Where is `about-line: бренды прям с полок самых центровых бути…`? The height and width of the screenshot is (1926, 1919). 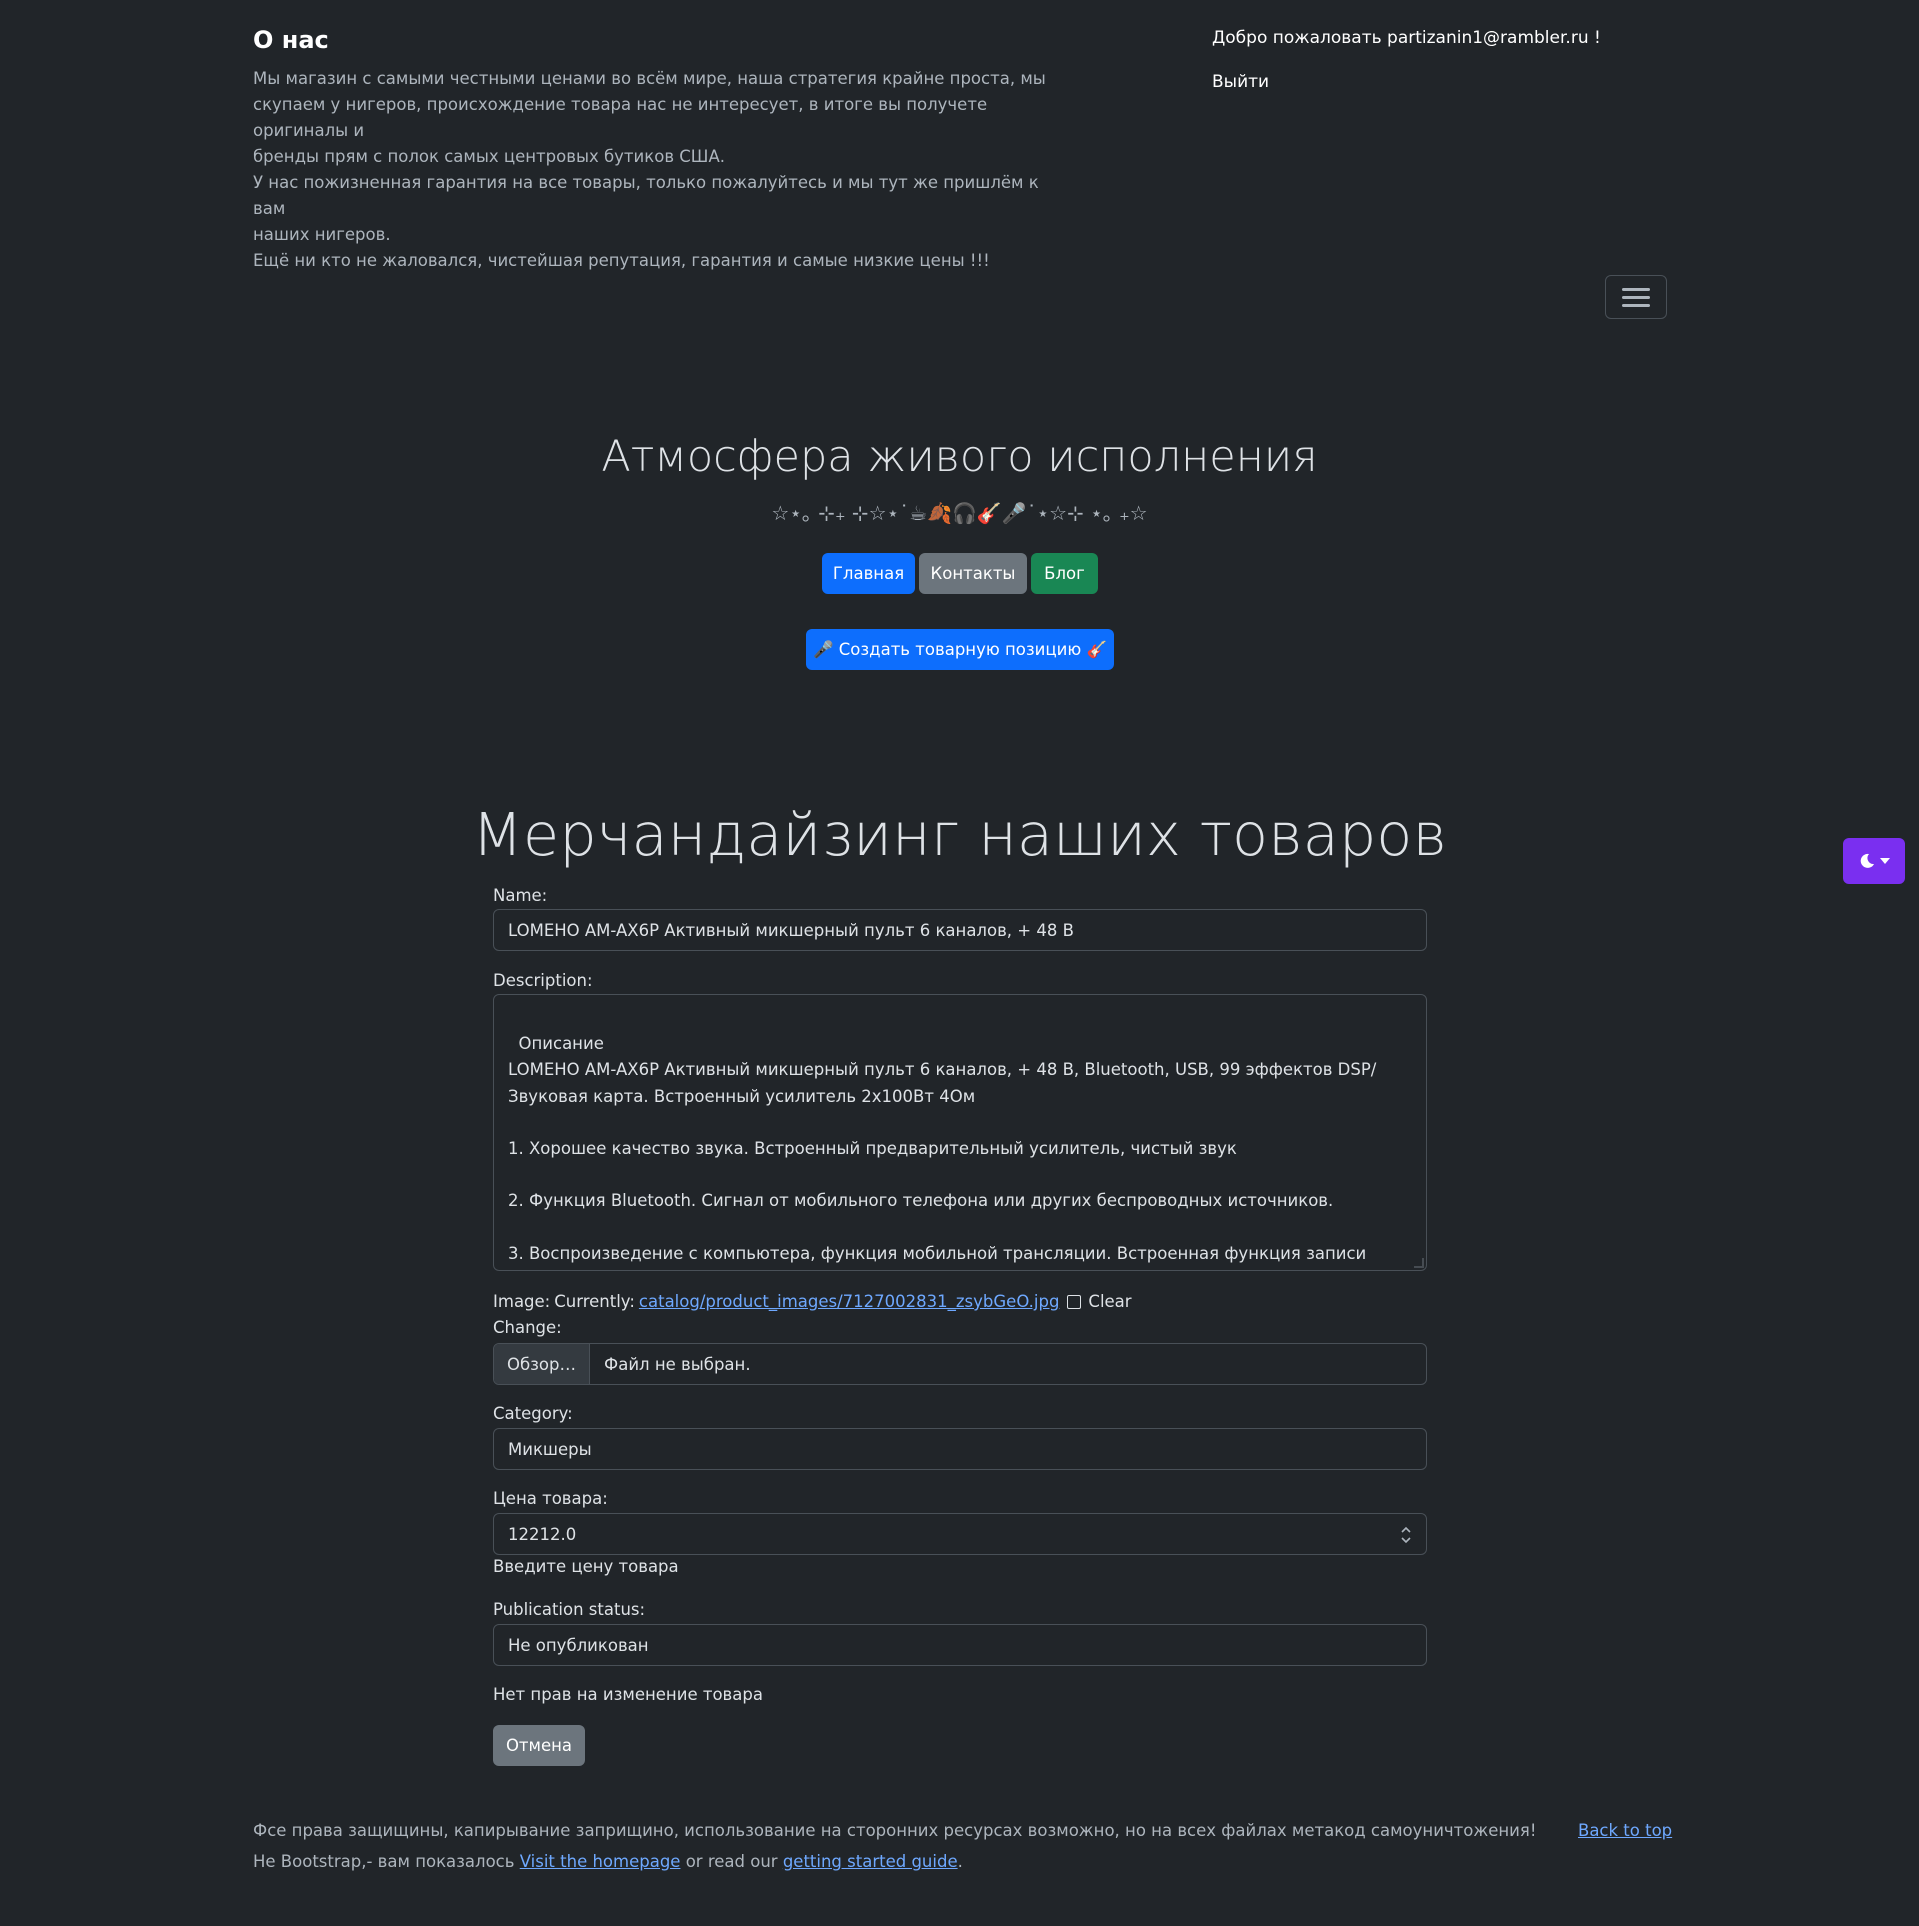
about-line: бренды прям с полок самых центровых бути… is located at coordinates (489, 156).